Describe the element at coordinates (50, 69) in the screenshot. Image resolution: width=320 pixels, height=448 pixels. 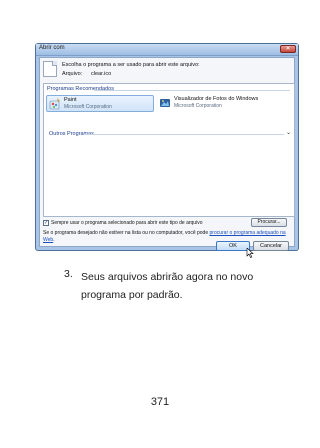
I see `file-icon` at that location.